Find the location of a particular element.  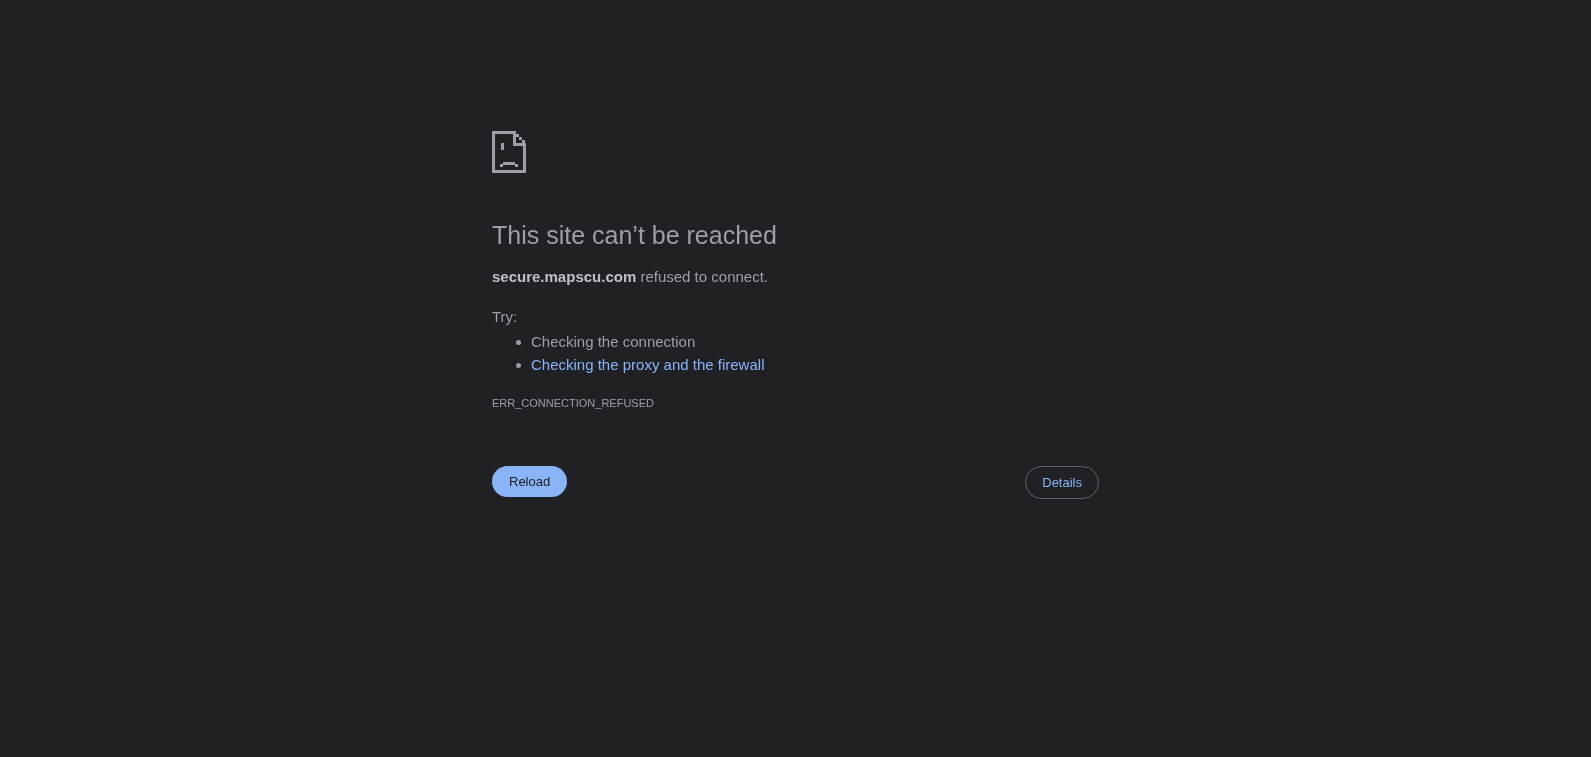

error-message: secure.mapscu.com refused to connect. is located at coordinates (630, 277).